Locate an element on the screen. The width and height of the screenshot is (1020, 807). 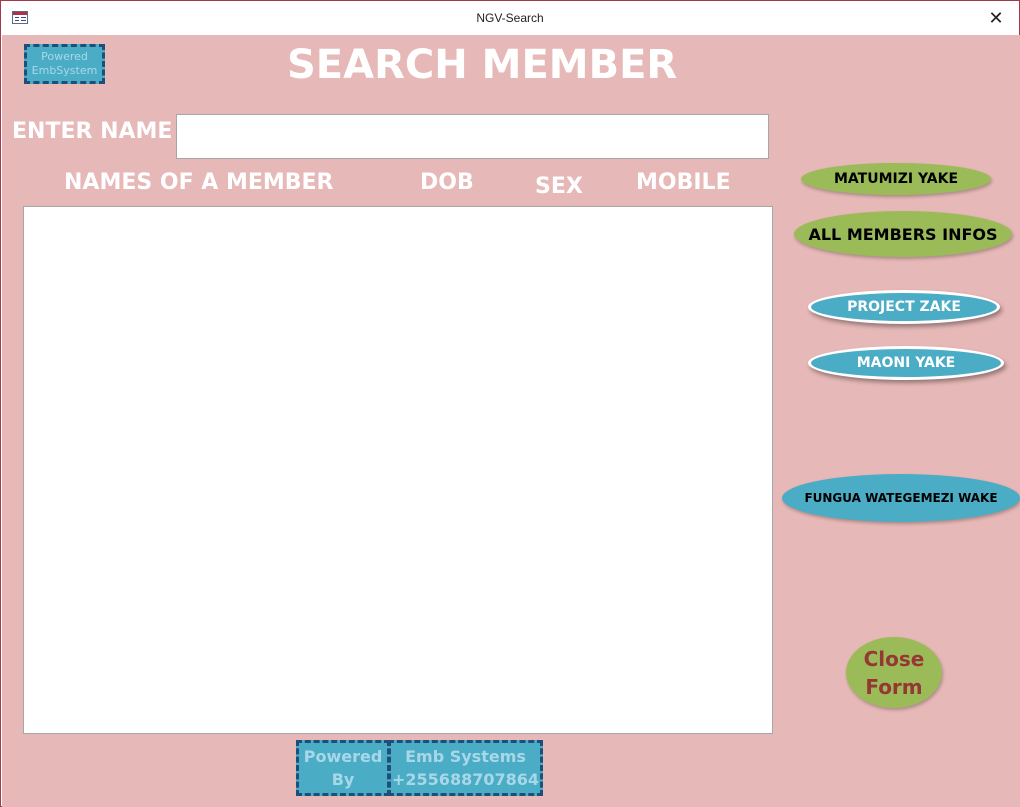
window-title: NGV-Search is located at coordinates (510, 18).